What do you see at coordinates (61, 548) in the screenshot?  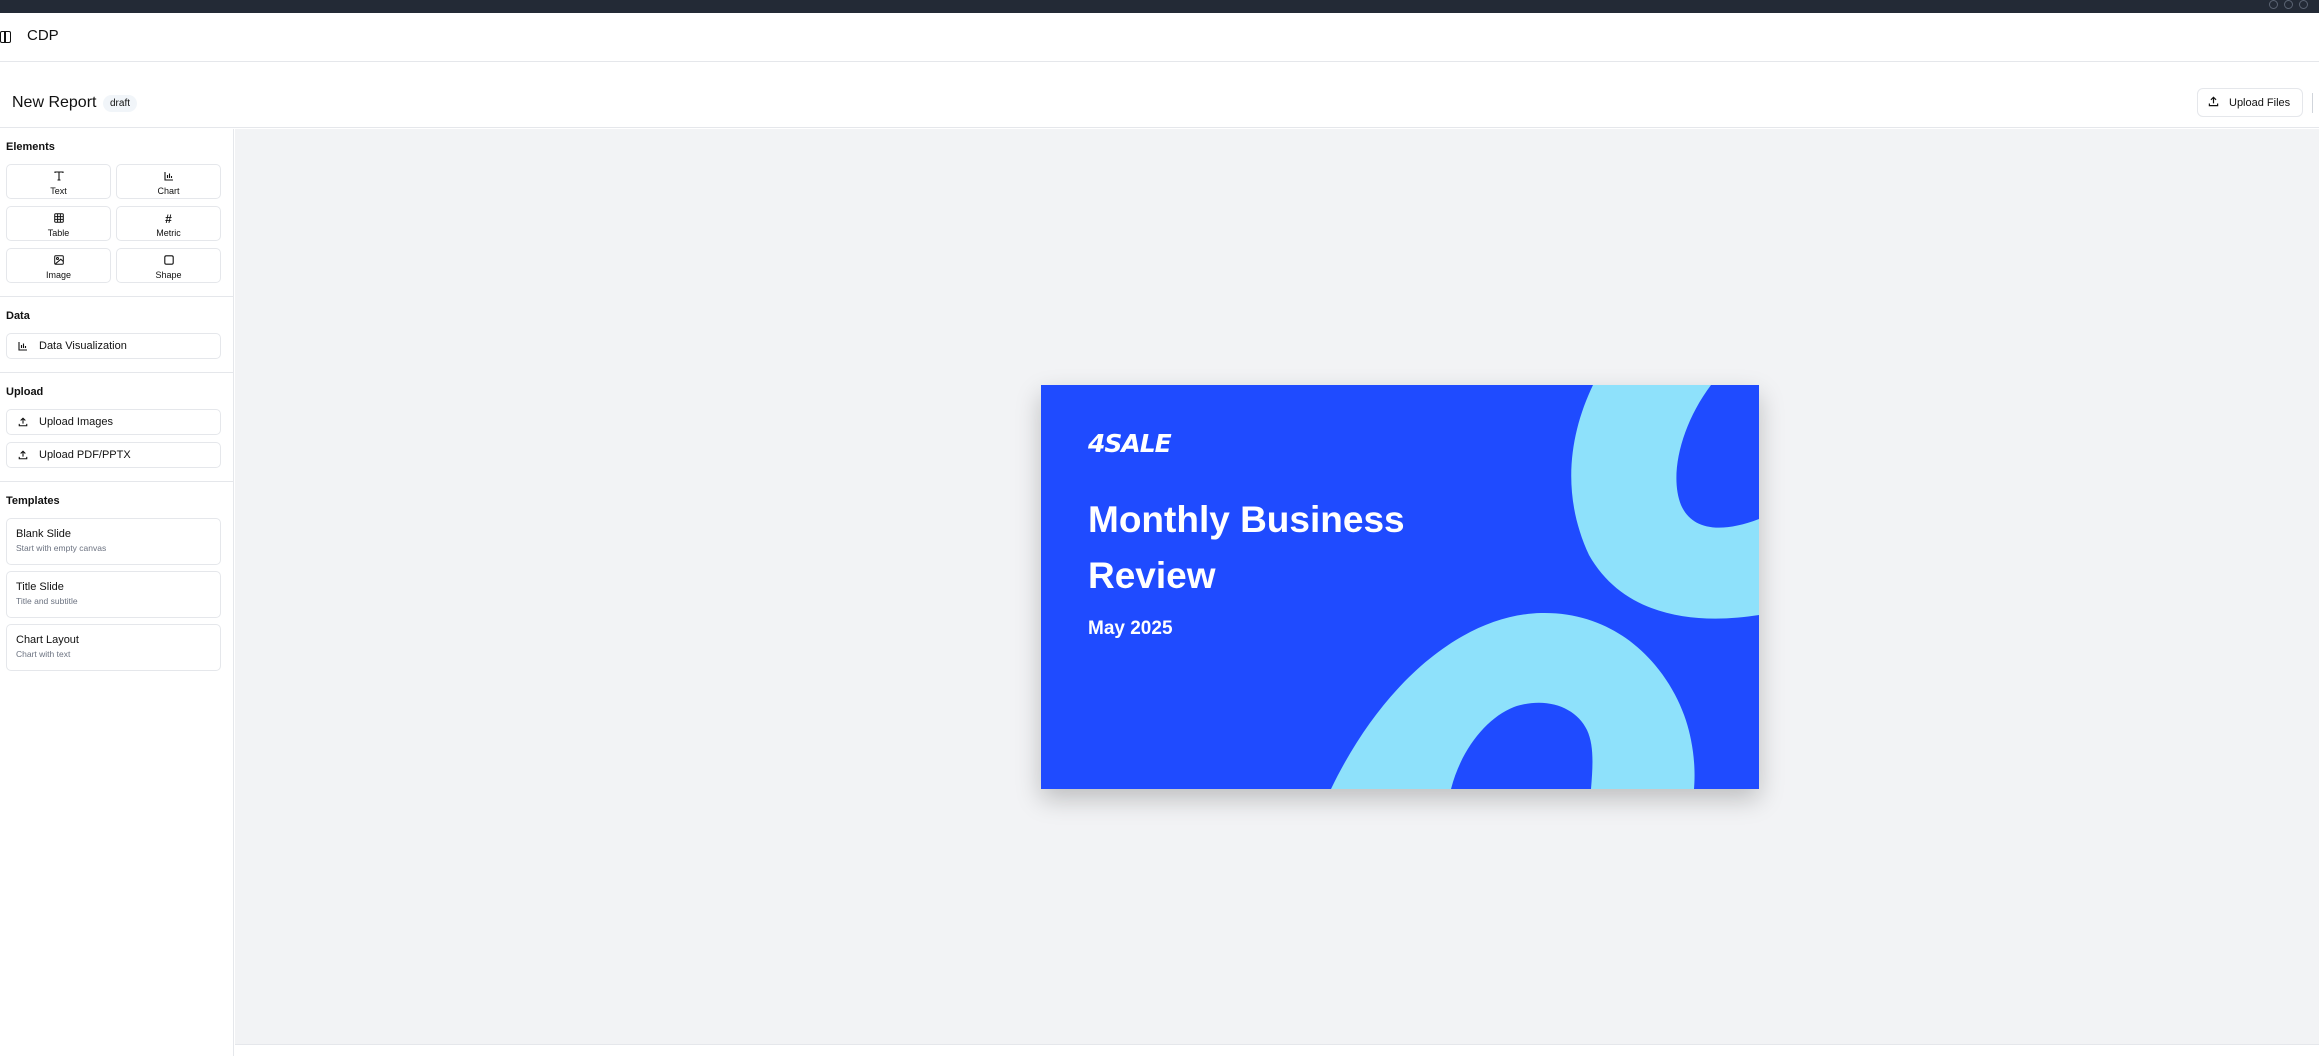 I see `template-subtitle: Start with empty canvas` at bounding box center [61, 548].